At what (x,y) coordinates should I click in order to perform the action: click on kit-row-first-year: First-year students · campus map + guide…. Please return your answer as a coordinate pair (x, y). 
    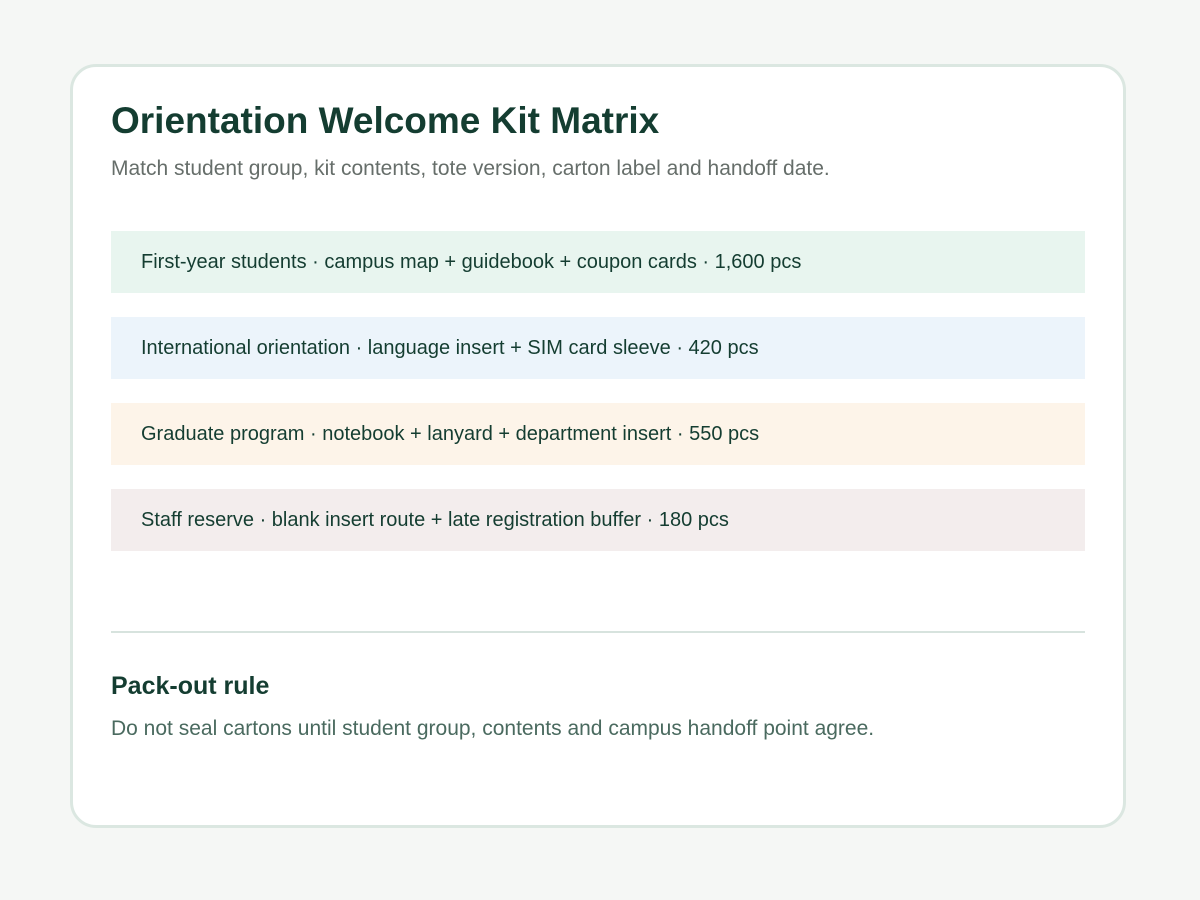
    Looking at the image, I should click on (598, 262).